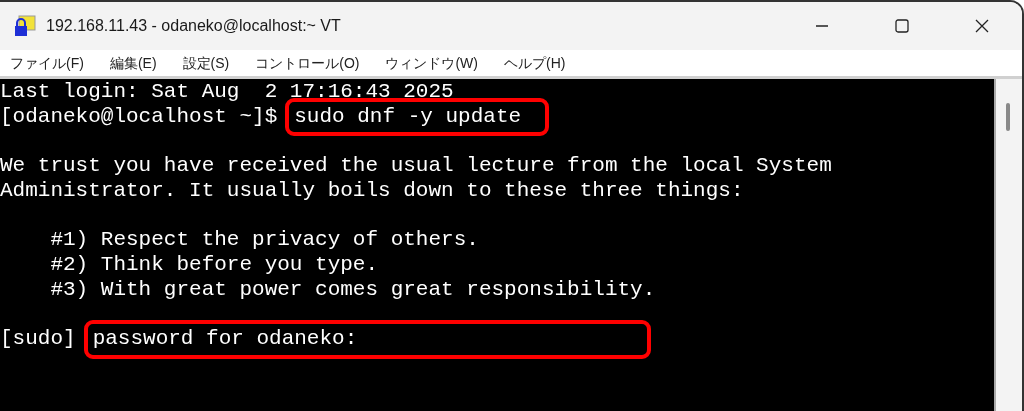 The width and height of the screenshot is (1024, 411). What do you see at coordinates (417, 117) in the screenshot?
I see `highlighted-text: sudo dnf -y update` at bounding box center [417, 117].